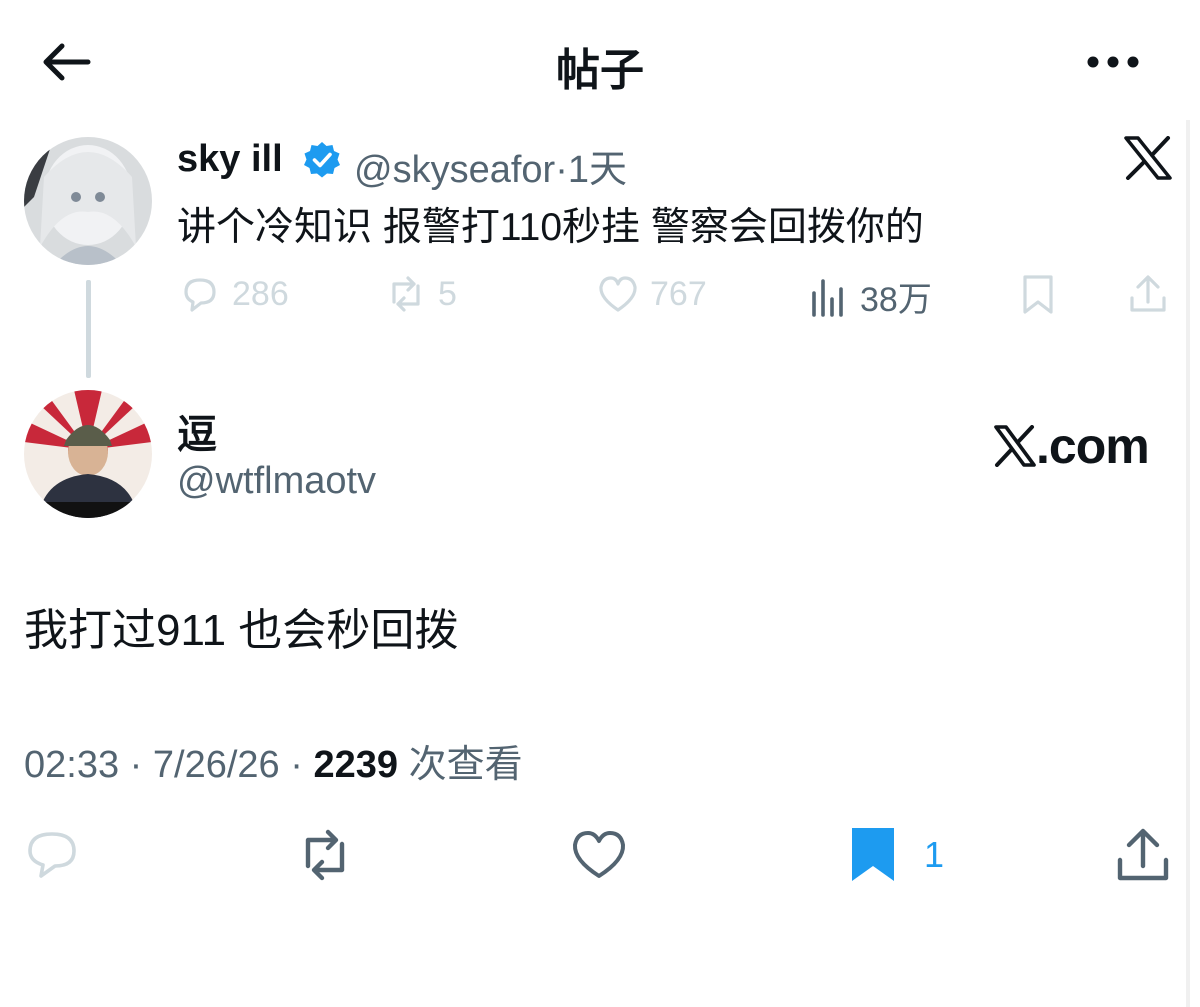 The width and height of the screenshot is (1200, 1007). Describe the element at coordinates (454, 170) in the screenshot. I see `parent-handle: @skyseafor` at that location.